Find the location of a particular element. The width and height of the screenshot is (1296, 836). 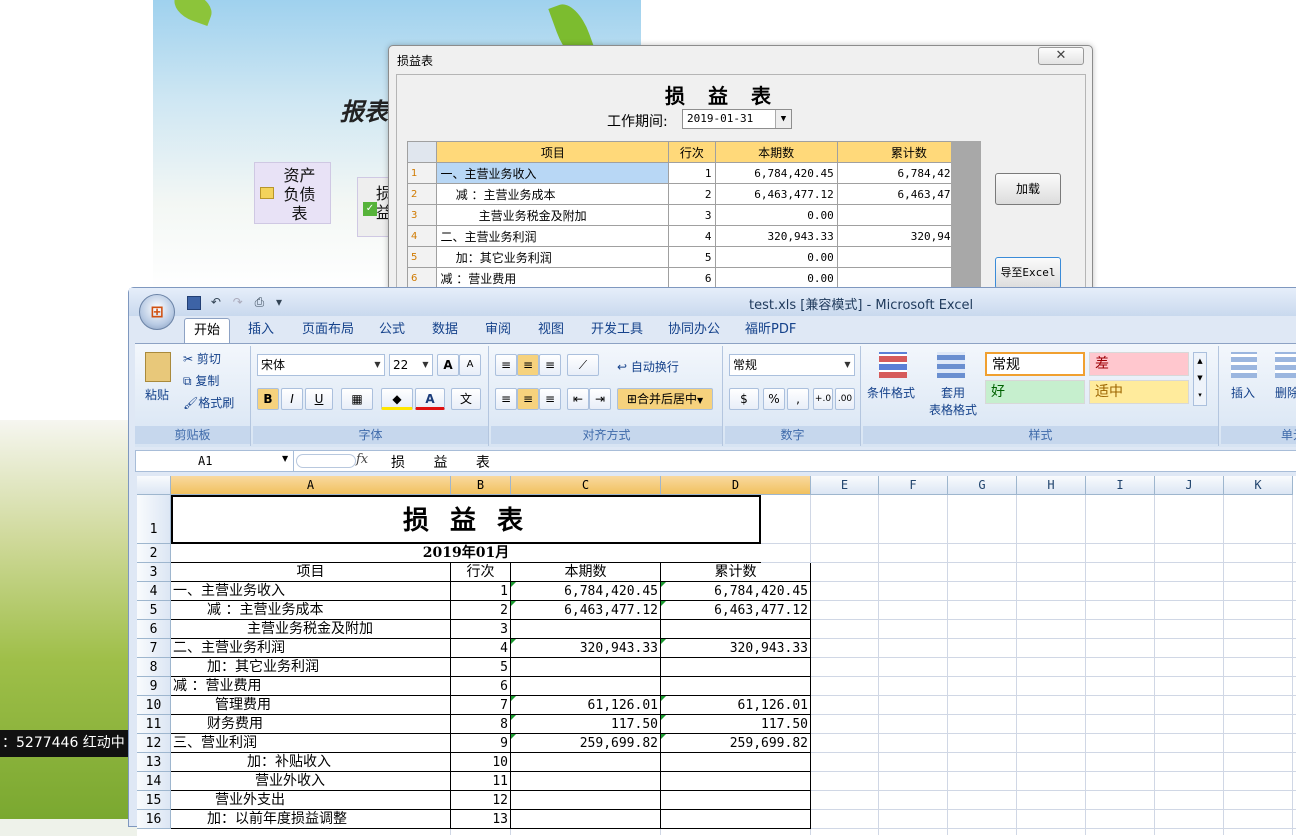

style-neutral: 适中 is located at coordinates (1139, 392).